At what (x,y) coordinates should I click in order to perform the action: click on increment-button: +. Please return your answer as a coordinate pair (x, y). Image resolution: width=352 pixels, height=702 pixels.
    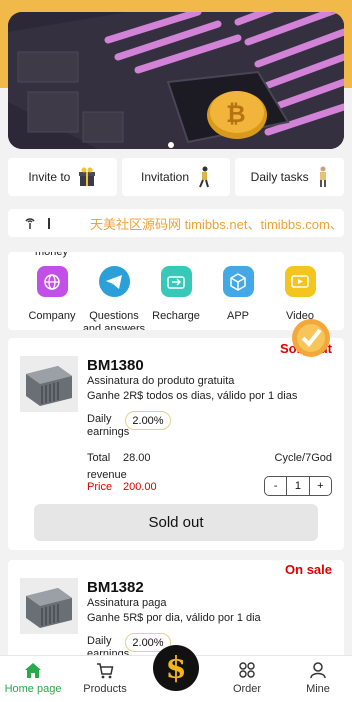
    Looking at the image, I should click on (320, 486).